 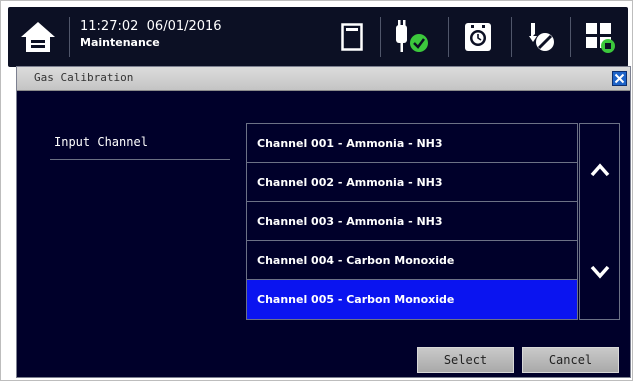 I want to click on list-scroll-controls, so click(x=599, y=221).